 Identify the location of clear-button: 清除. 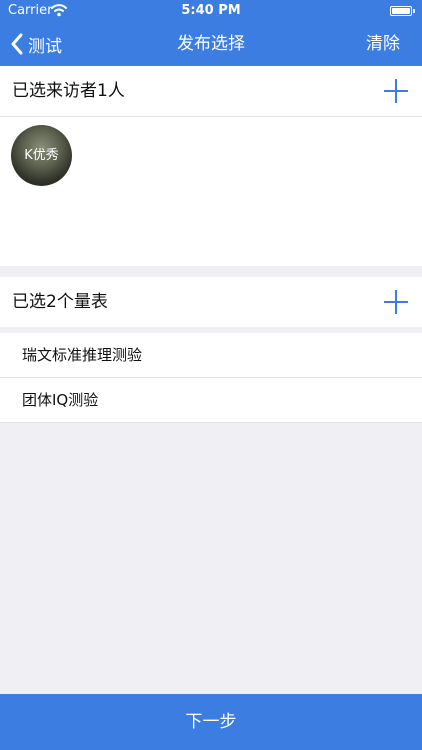
(383, 44).